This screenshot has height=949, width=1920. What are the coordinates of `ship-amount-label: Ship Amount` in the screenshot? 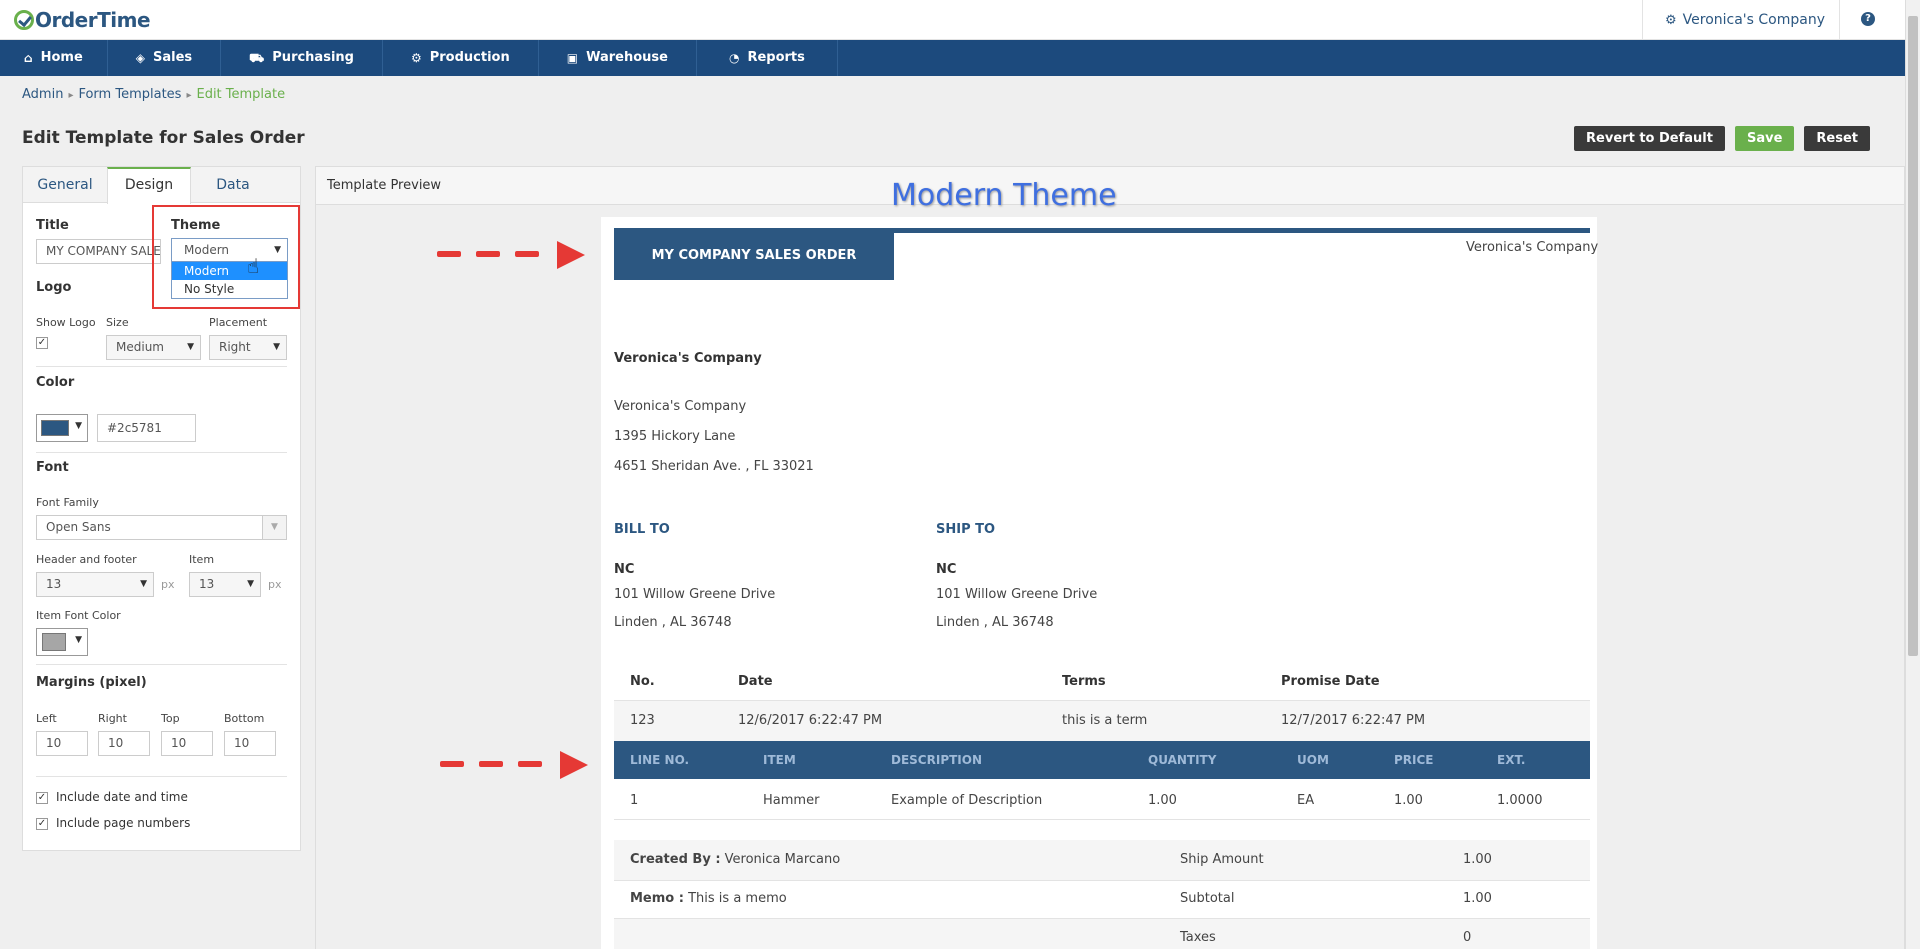 It's located at (1222, 859).